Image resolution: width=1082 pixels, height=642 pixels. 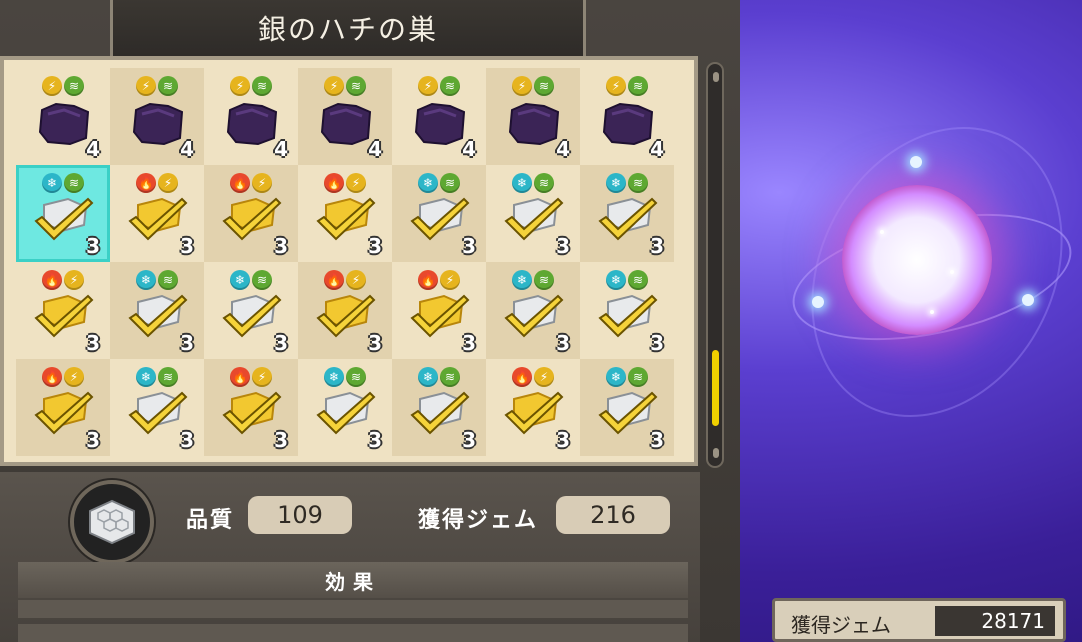 I want to click on dark-chunk-icon, so click(x=158, y=123).